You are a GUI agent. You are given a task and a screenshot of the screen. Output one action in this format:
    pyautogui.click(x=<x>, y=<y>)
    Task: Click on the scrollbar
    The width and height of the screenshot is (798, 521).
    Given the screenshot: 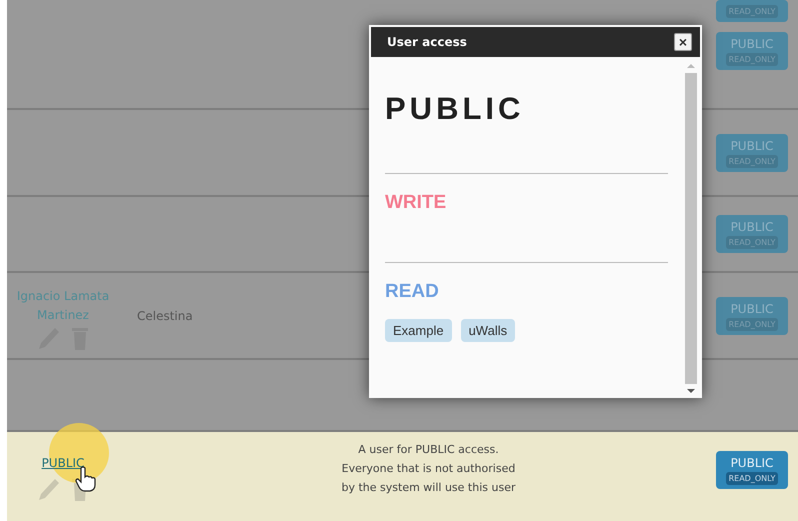 What is the action you would take?
    pyautogui.click(x=691, y=228)
    